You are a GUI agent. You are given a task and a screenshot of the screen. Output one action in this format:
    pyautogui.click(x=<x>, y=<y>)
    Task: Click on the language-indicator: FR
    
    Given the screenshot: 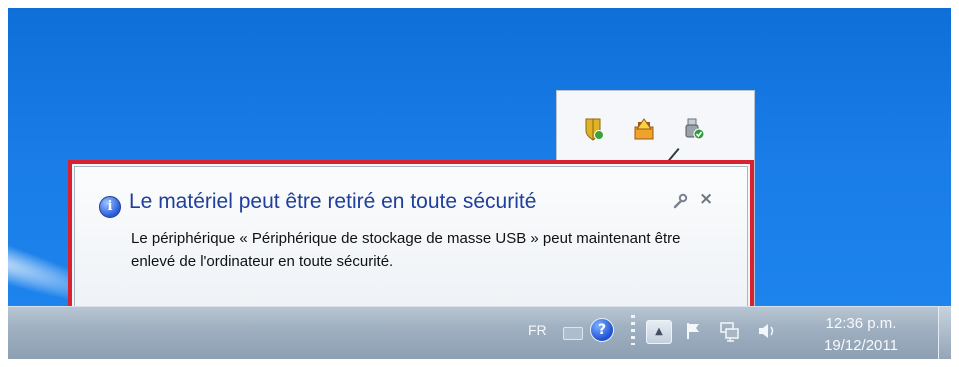 What is the action you would take?
    pyautogui.click(x=537, y=330)
    